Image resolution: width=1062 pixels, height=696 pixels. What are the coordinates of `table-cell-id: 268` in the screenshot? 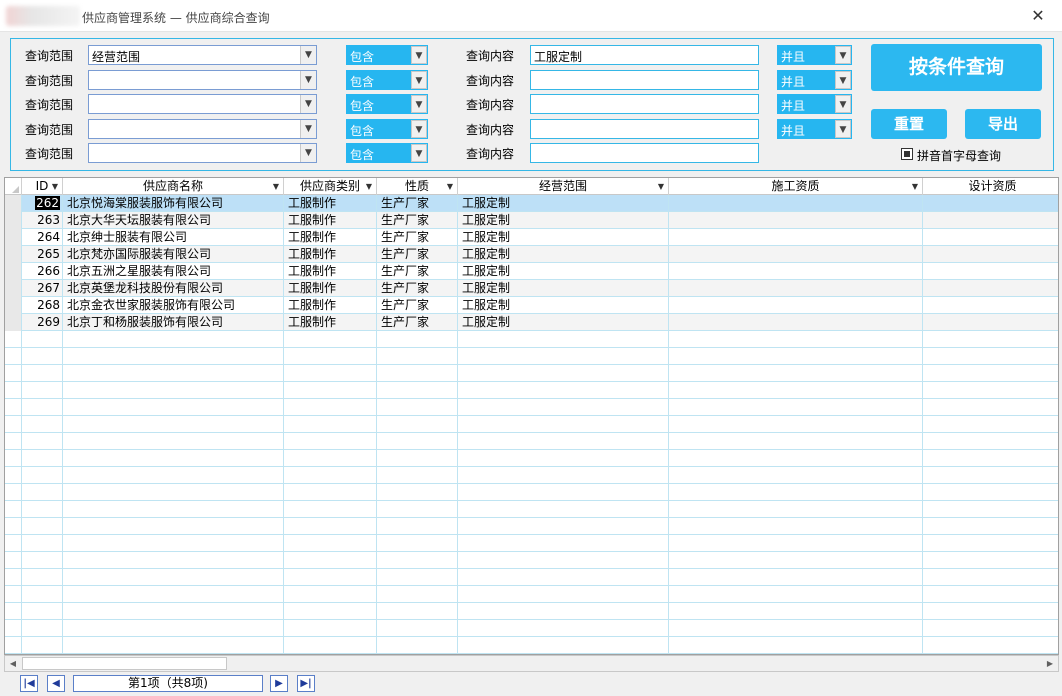 It's located at (42, 305).